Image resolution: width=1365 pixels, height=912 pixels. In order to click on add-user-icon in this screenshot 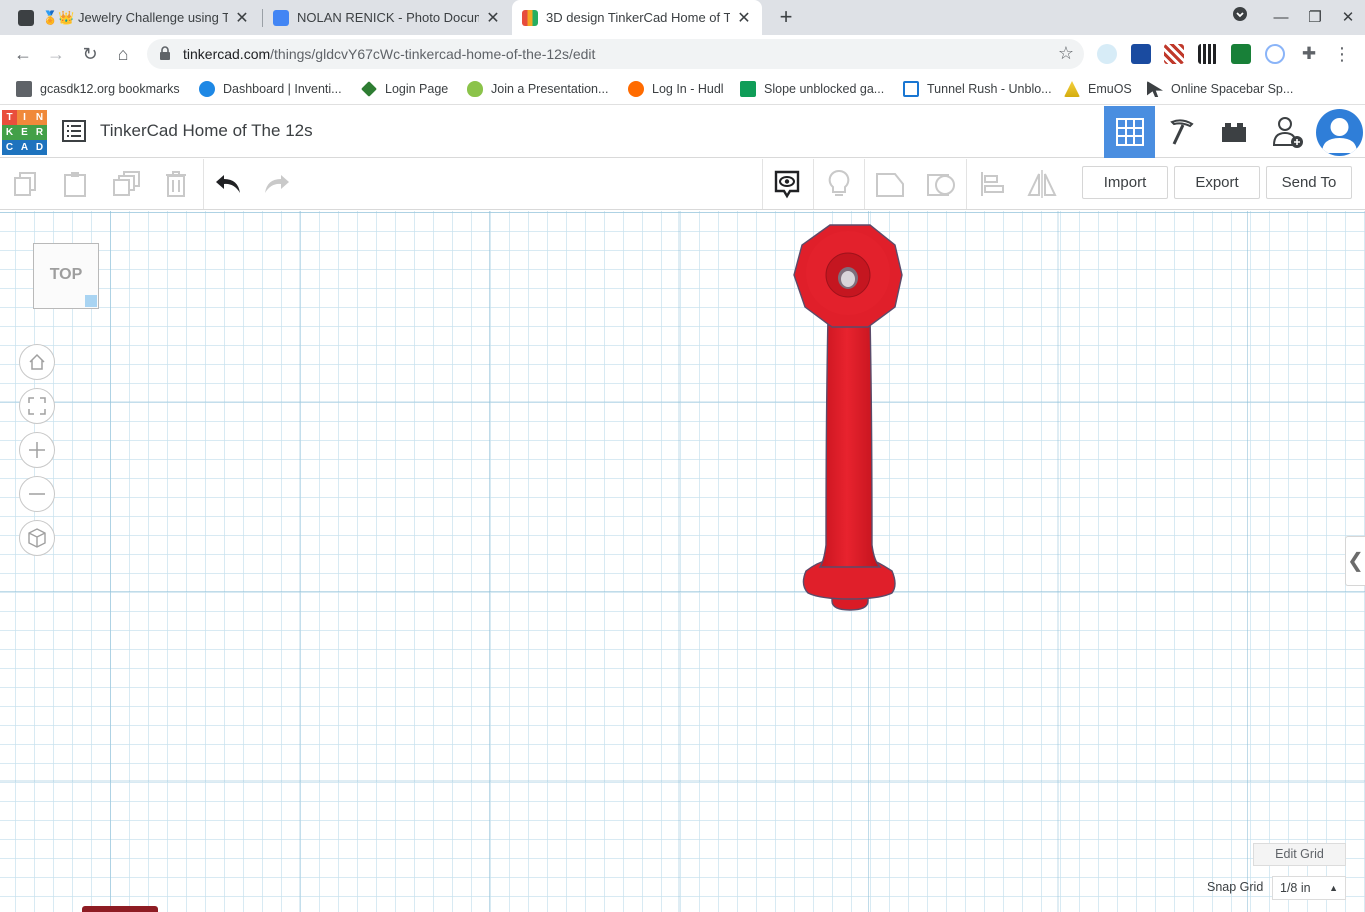, I will do `click(1287, 132)`.